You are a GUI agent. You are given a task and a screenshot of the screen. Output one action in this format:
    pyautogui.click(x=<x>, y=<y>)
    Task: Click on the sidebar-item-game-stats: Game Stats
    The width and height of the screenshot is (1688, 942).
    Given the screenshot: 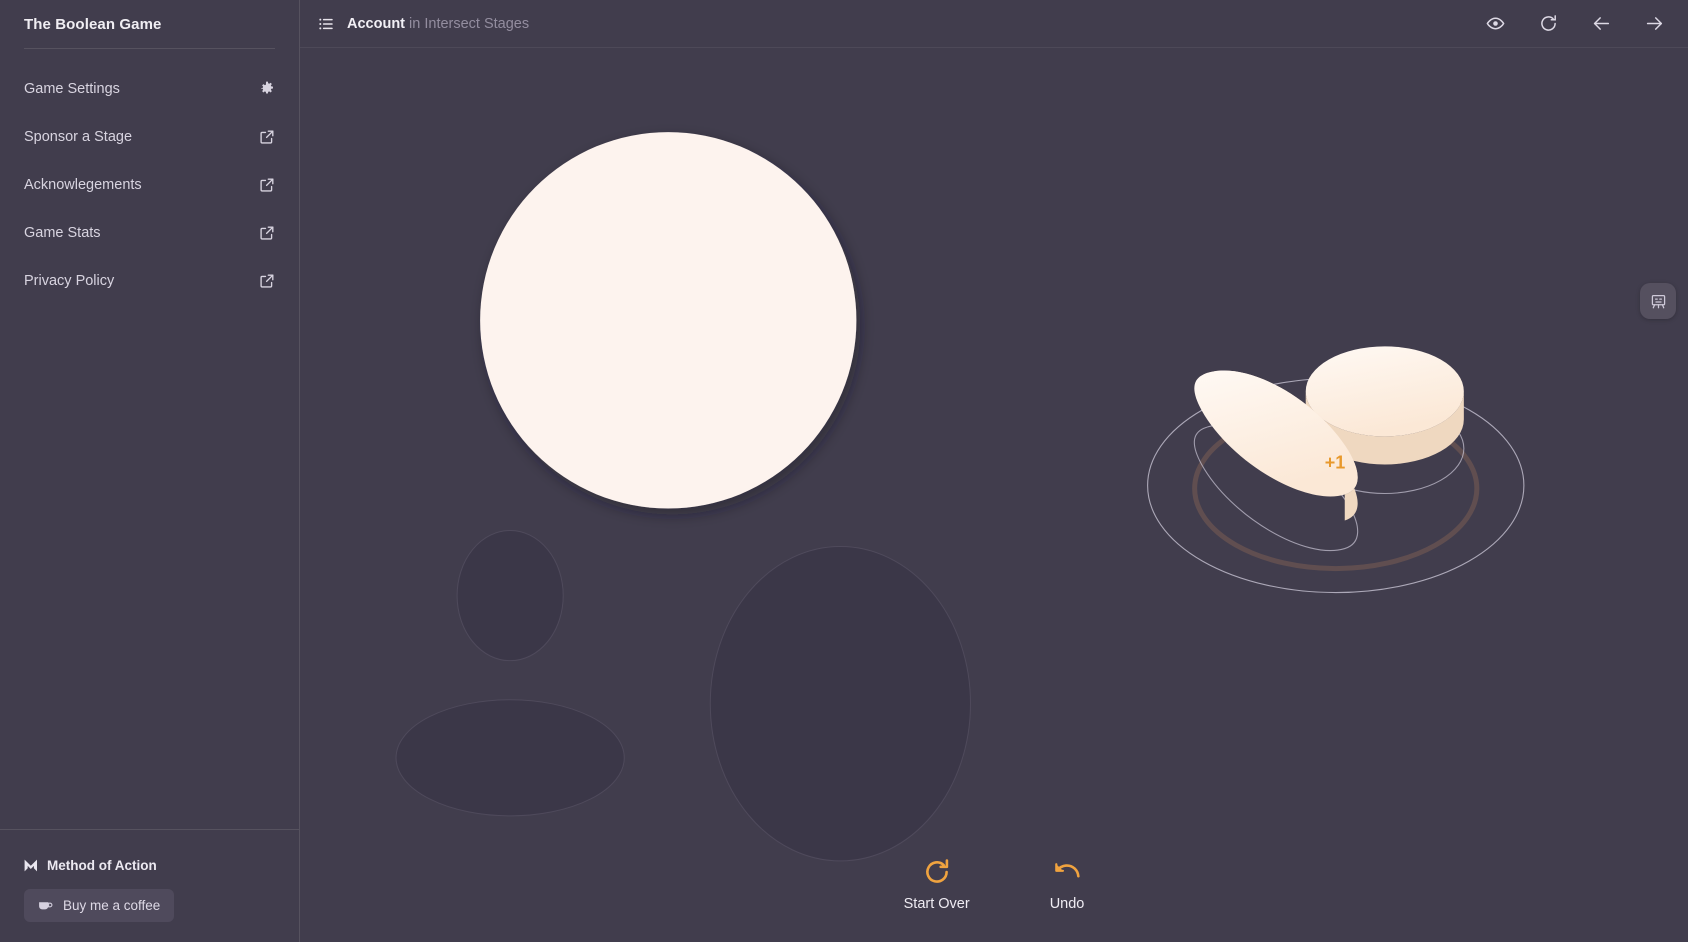 What is the action you would take?
    pyautogui.click(x=149, y=233)
    